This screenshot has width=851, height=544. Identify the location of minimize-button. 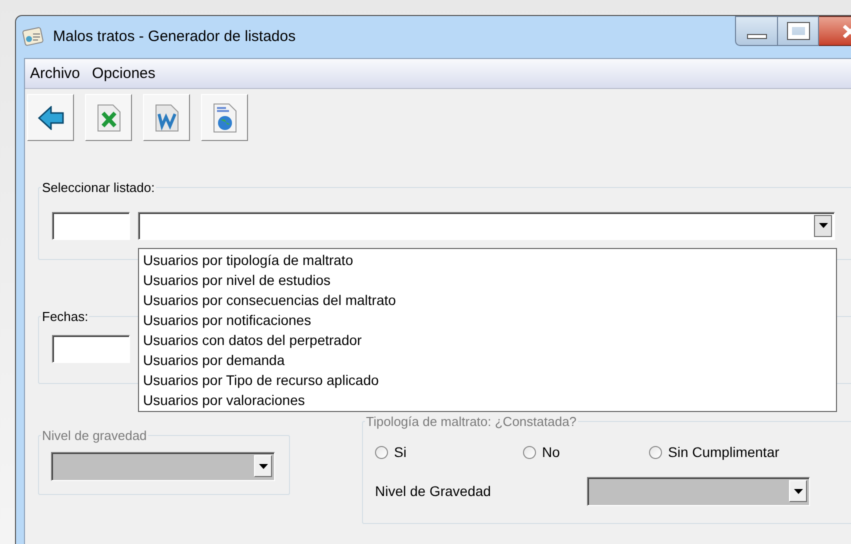
(756, 31).